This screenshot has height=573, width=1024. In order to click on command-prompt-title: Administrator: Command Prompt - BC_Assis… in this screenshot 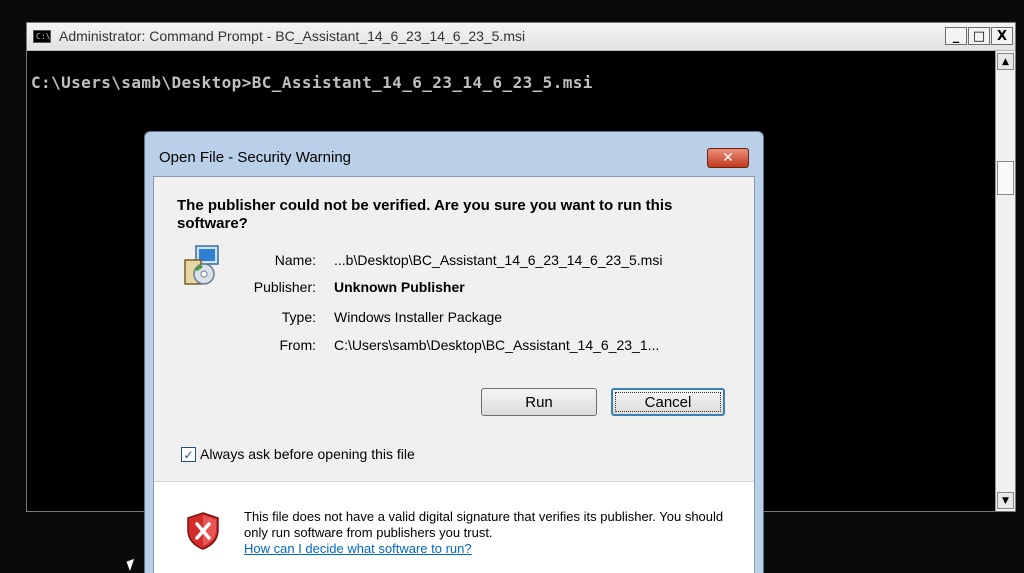, I will do `click(292, 36)`.